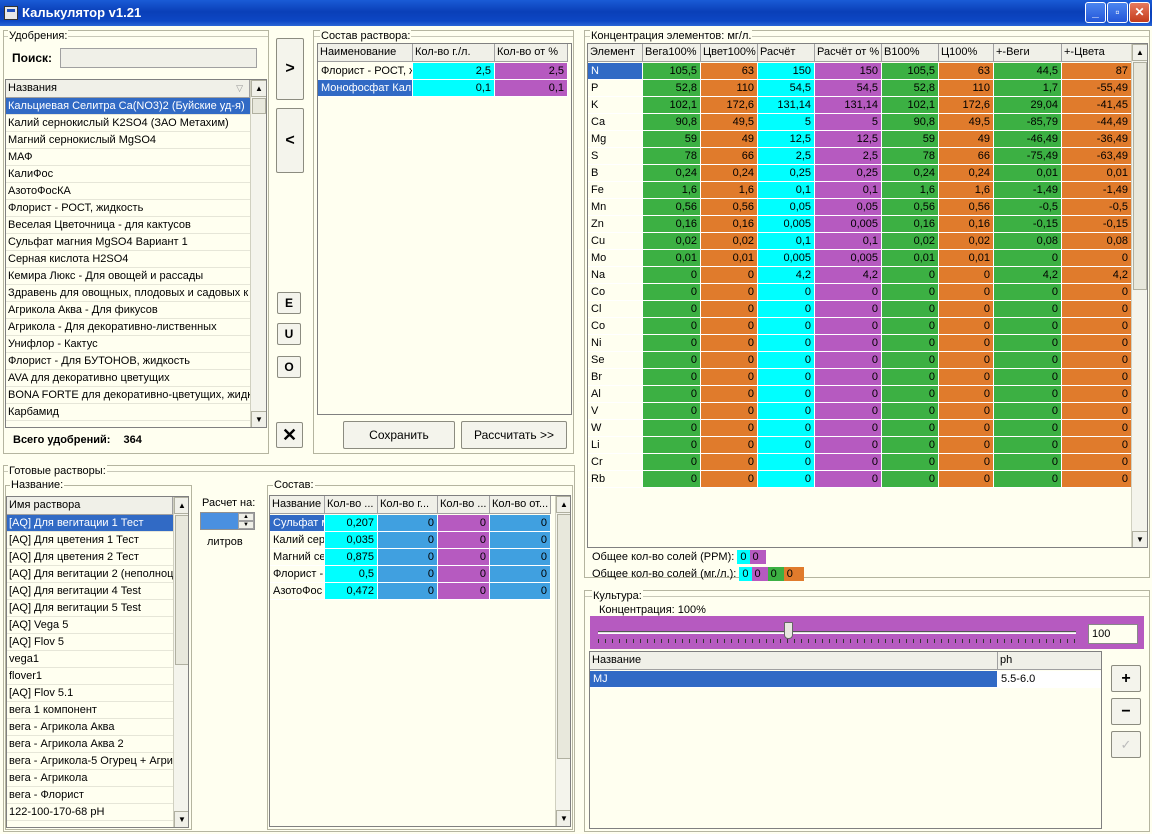  What do you see at coordinates (454, 71) in the screenshot?
I see `composition-g-cell: 2,5` at bounding box center [454, 71].